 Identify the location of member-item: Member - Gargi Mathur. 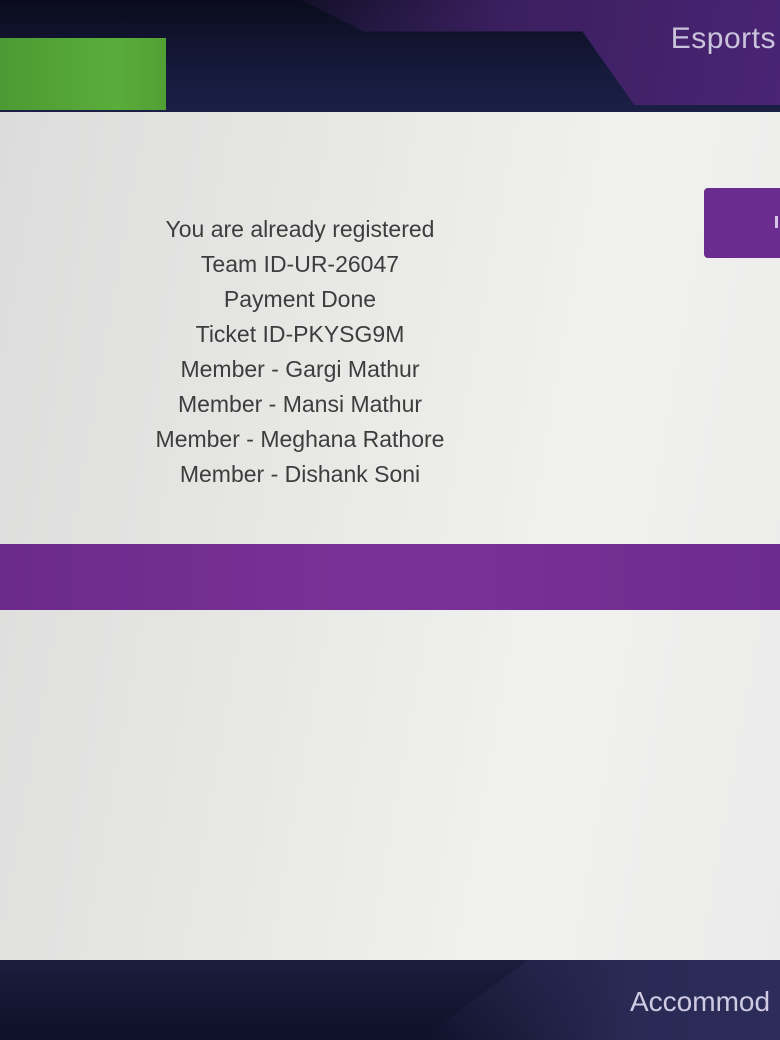
(300, 369).